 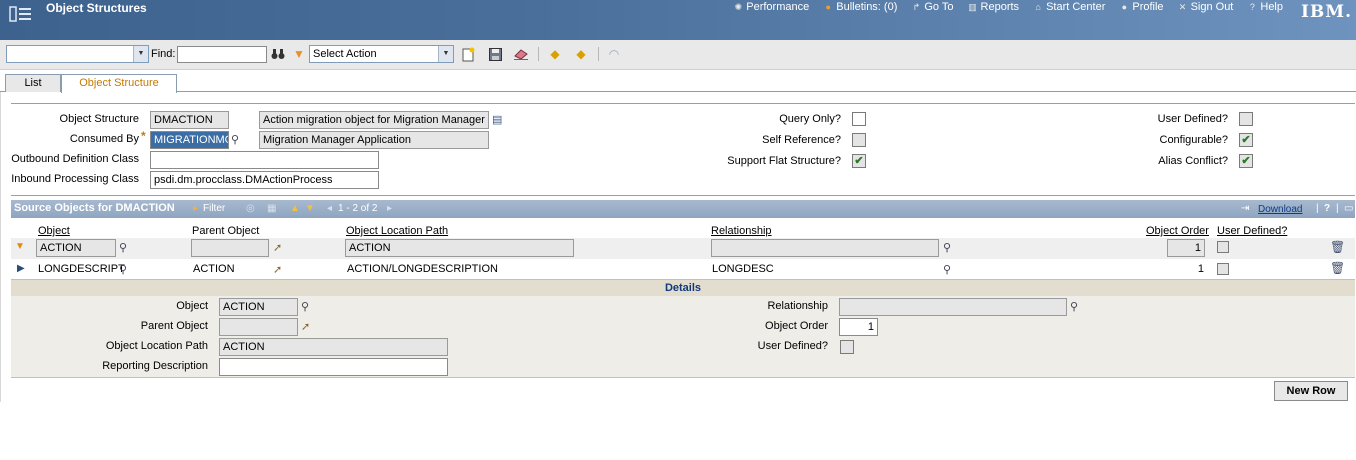 What do you see at coordinates (54, 231) in the screenshot?
I see `column-header-object: Object` at bounding box center [54, 231].